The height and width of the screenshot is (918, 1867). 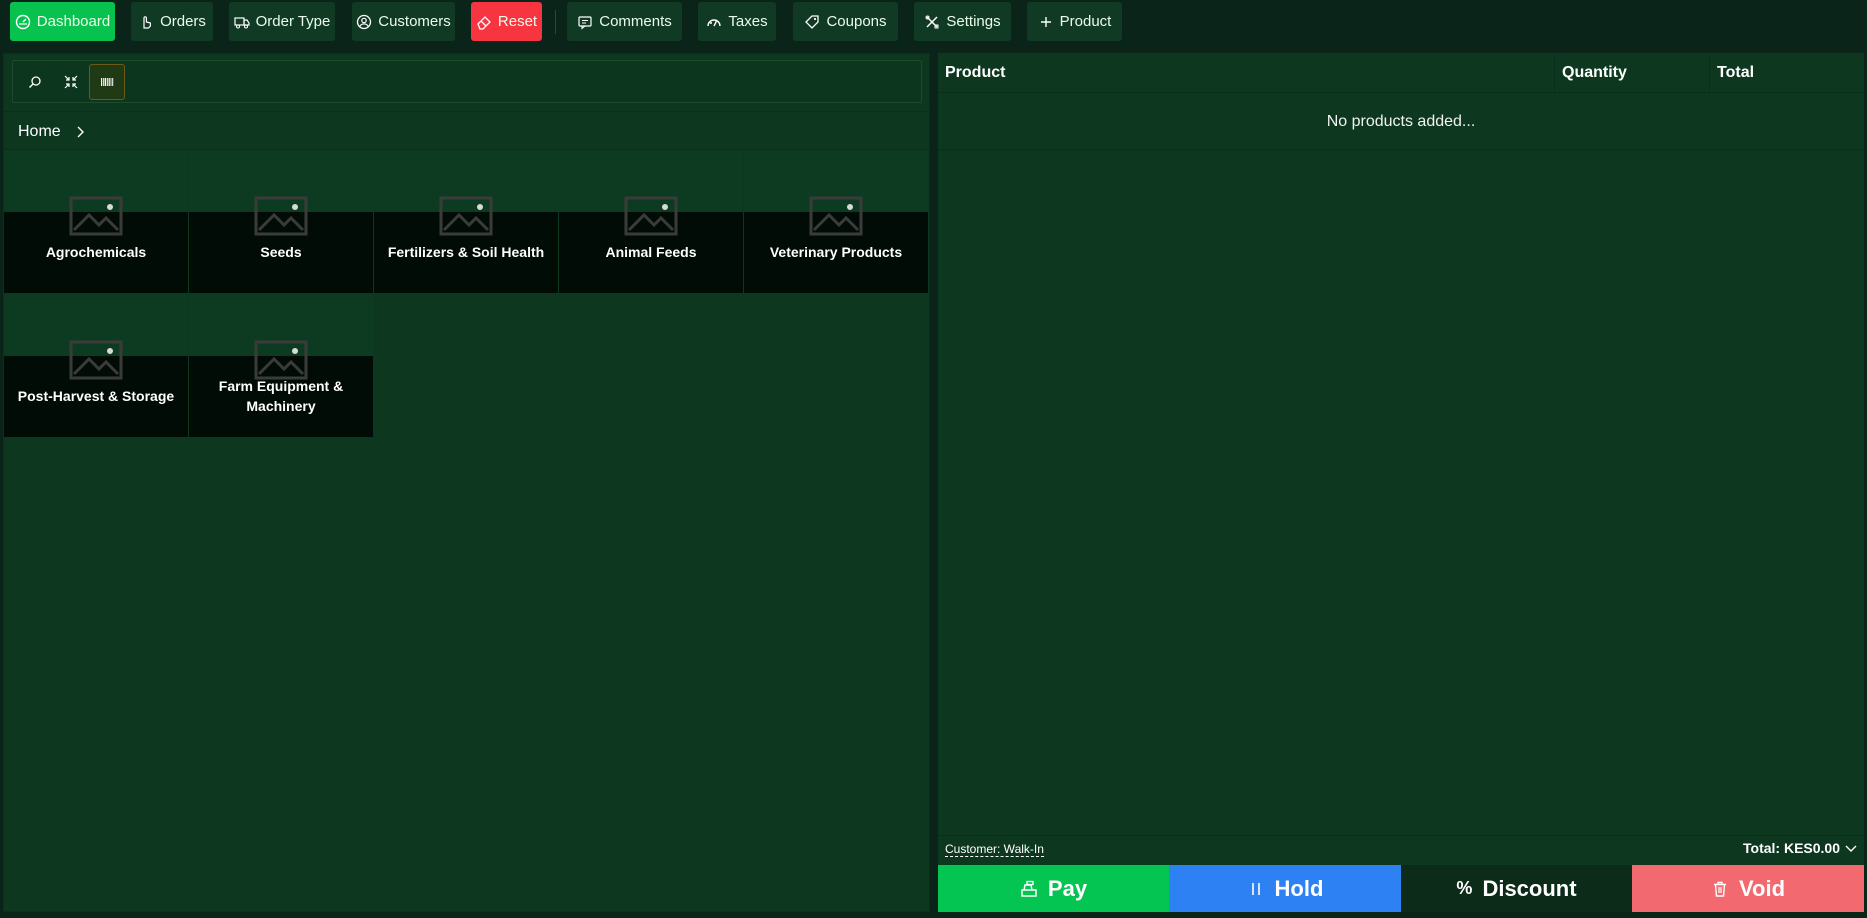 What do you see at coordinates (856, 21) in the screenshot?
I see `coupons-label: Coupons` at bounding box center [856, 21].